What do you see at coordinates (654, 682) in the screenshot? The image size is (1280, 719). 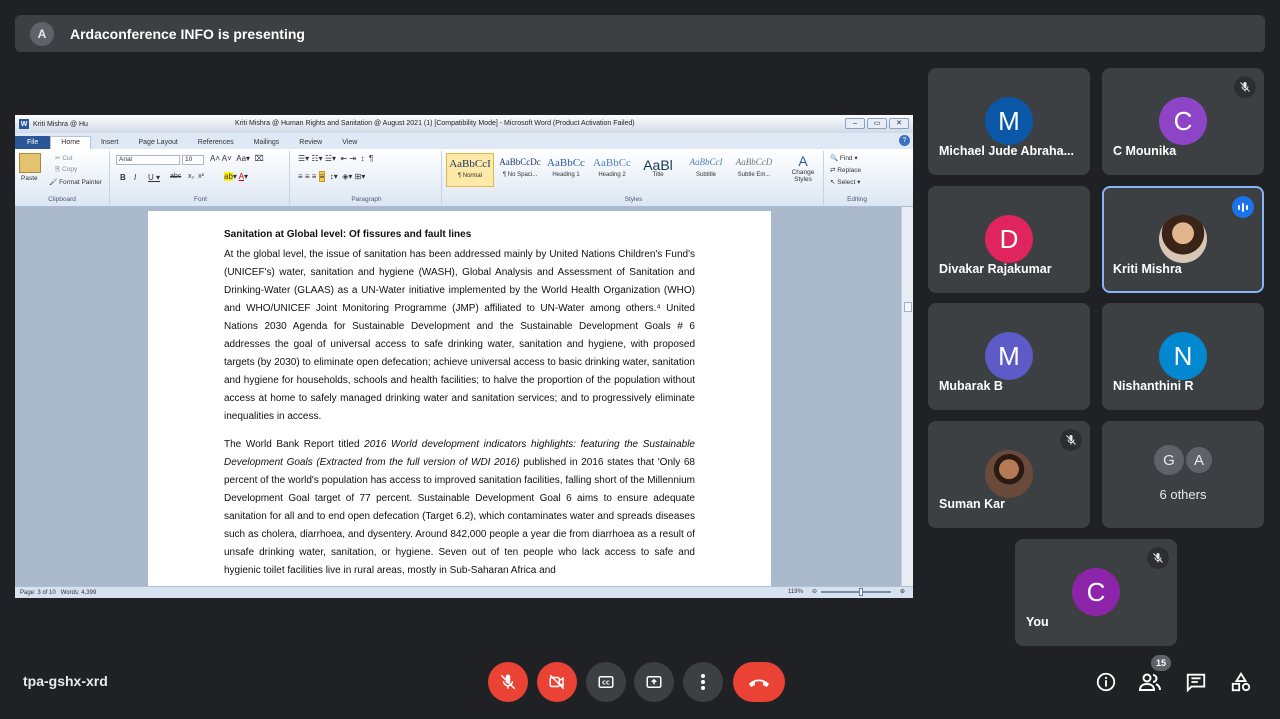 I see `present-button` at bounding box center [654, 682].